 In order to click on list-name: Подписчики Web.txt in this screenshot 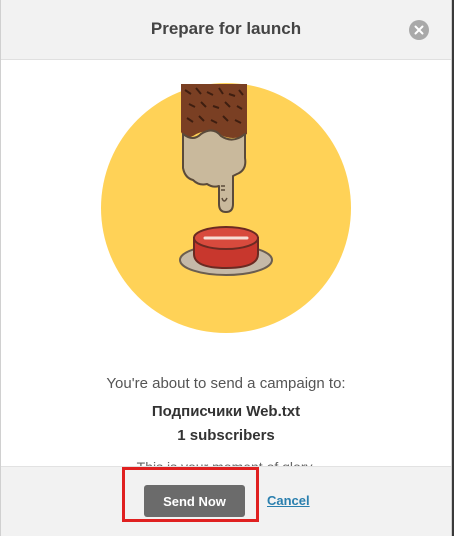, I will do `click(226, 411)`.